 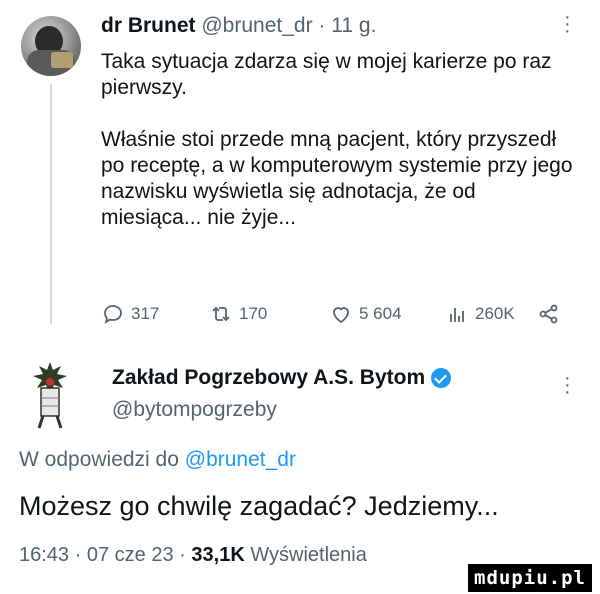 I want to click on verified-badge-icon, so click(x=441, y=378).